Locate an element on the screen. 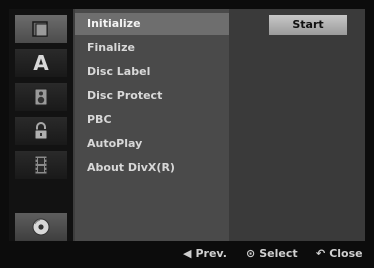 Image resolution: width=374 pixels, height=268 pixels. prev-hint: ◀ Prev. is located at coordinates (205, 254).